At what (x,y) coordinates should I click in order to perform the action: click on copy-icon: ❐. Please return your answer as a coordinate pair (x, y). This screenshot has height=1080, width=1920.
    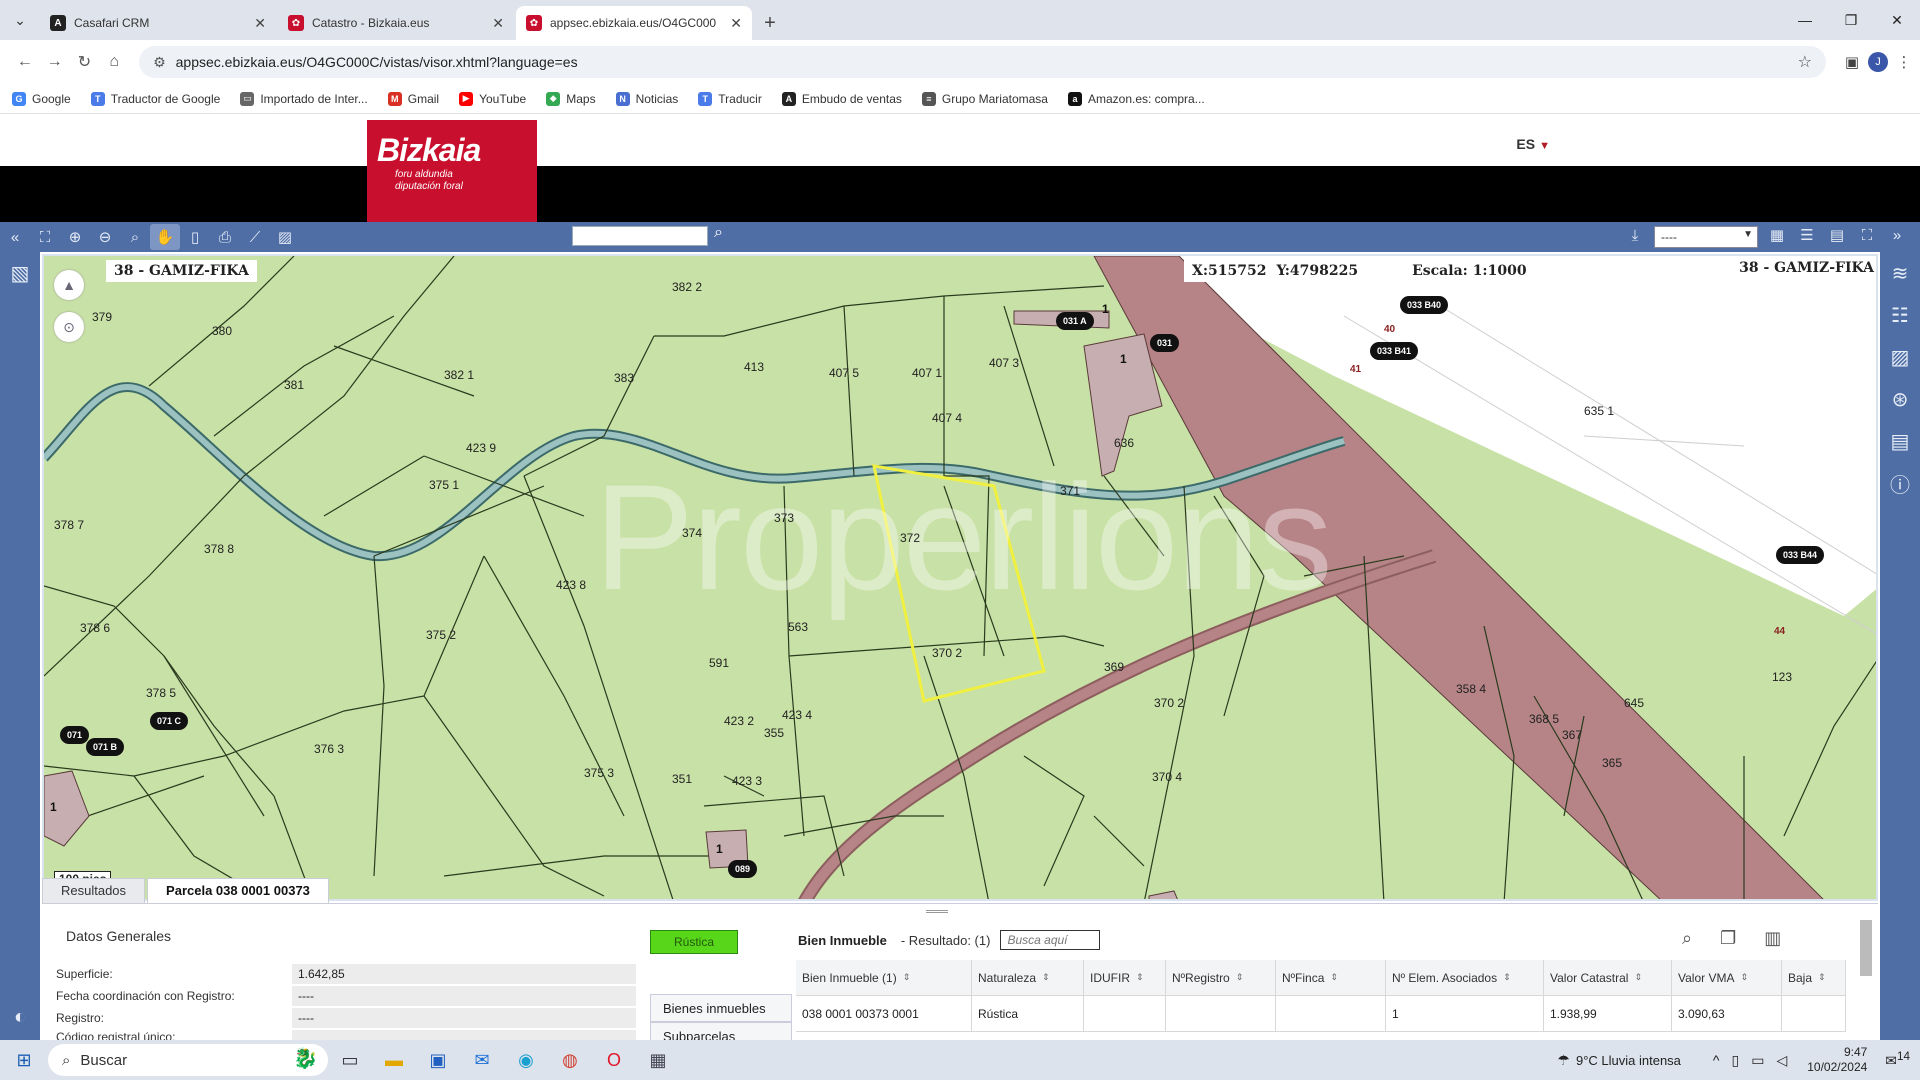
    Looking at the image, I should click on (1728, 938).